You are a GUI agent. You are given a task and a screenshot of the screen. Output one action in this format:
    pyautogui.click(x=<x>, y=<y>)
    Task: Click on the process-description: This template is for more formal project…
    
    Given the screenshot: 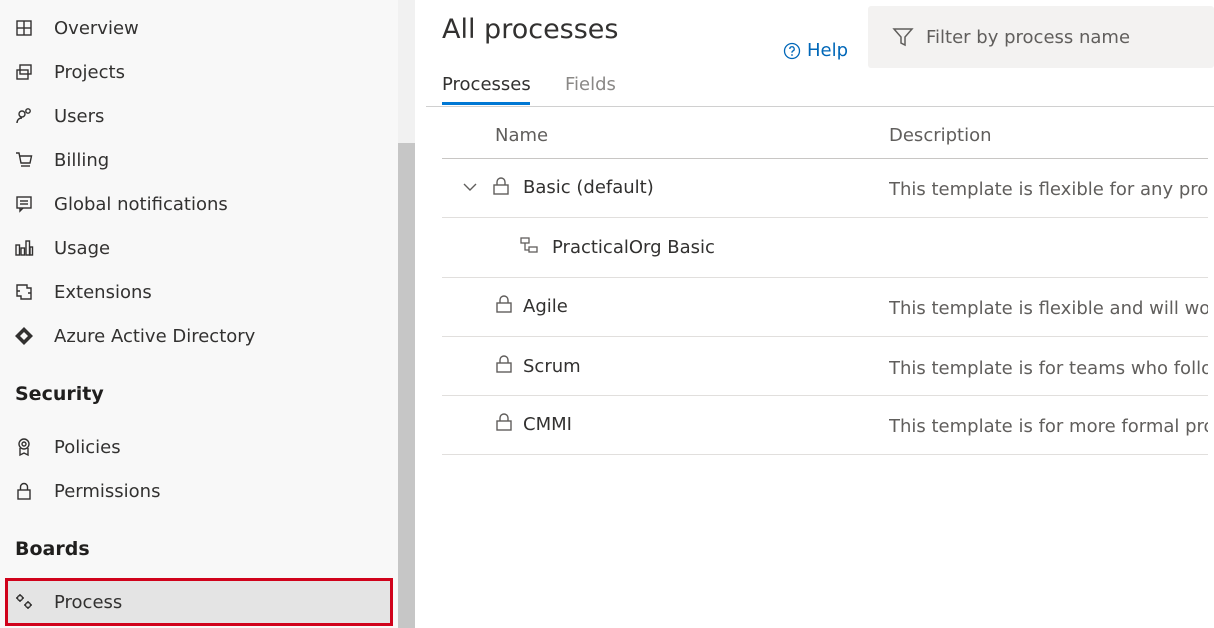 What is the action you would take?
    pyautogui.click(x=1048, y=426)
    